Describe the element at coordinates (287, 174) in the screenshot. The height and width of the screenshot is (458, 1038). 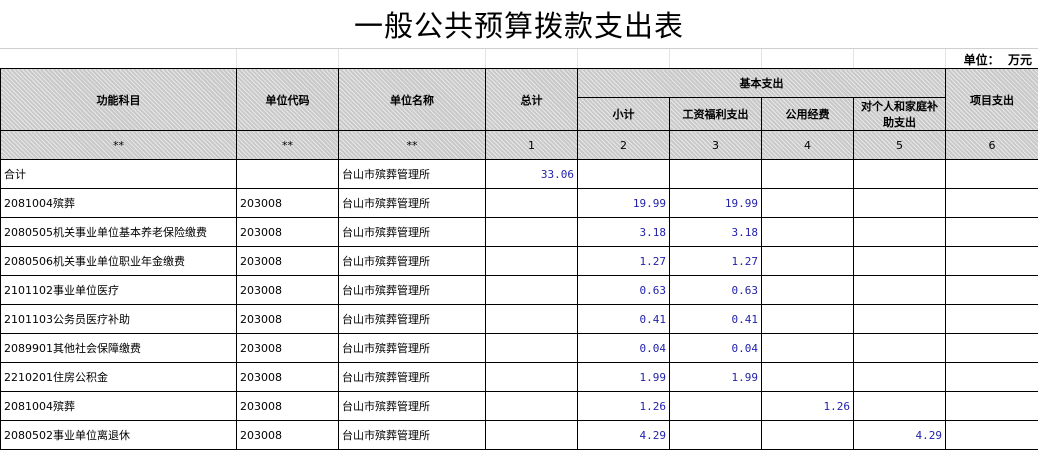
I see `code-cell` at that location.